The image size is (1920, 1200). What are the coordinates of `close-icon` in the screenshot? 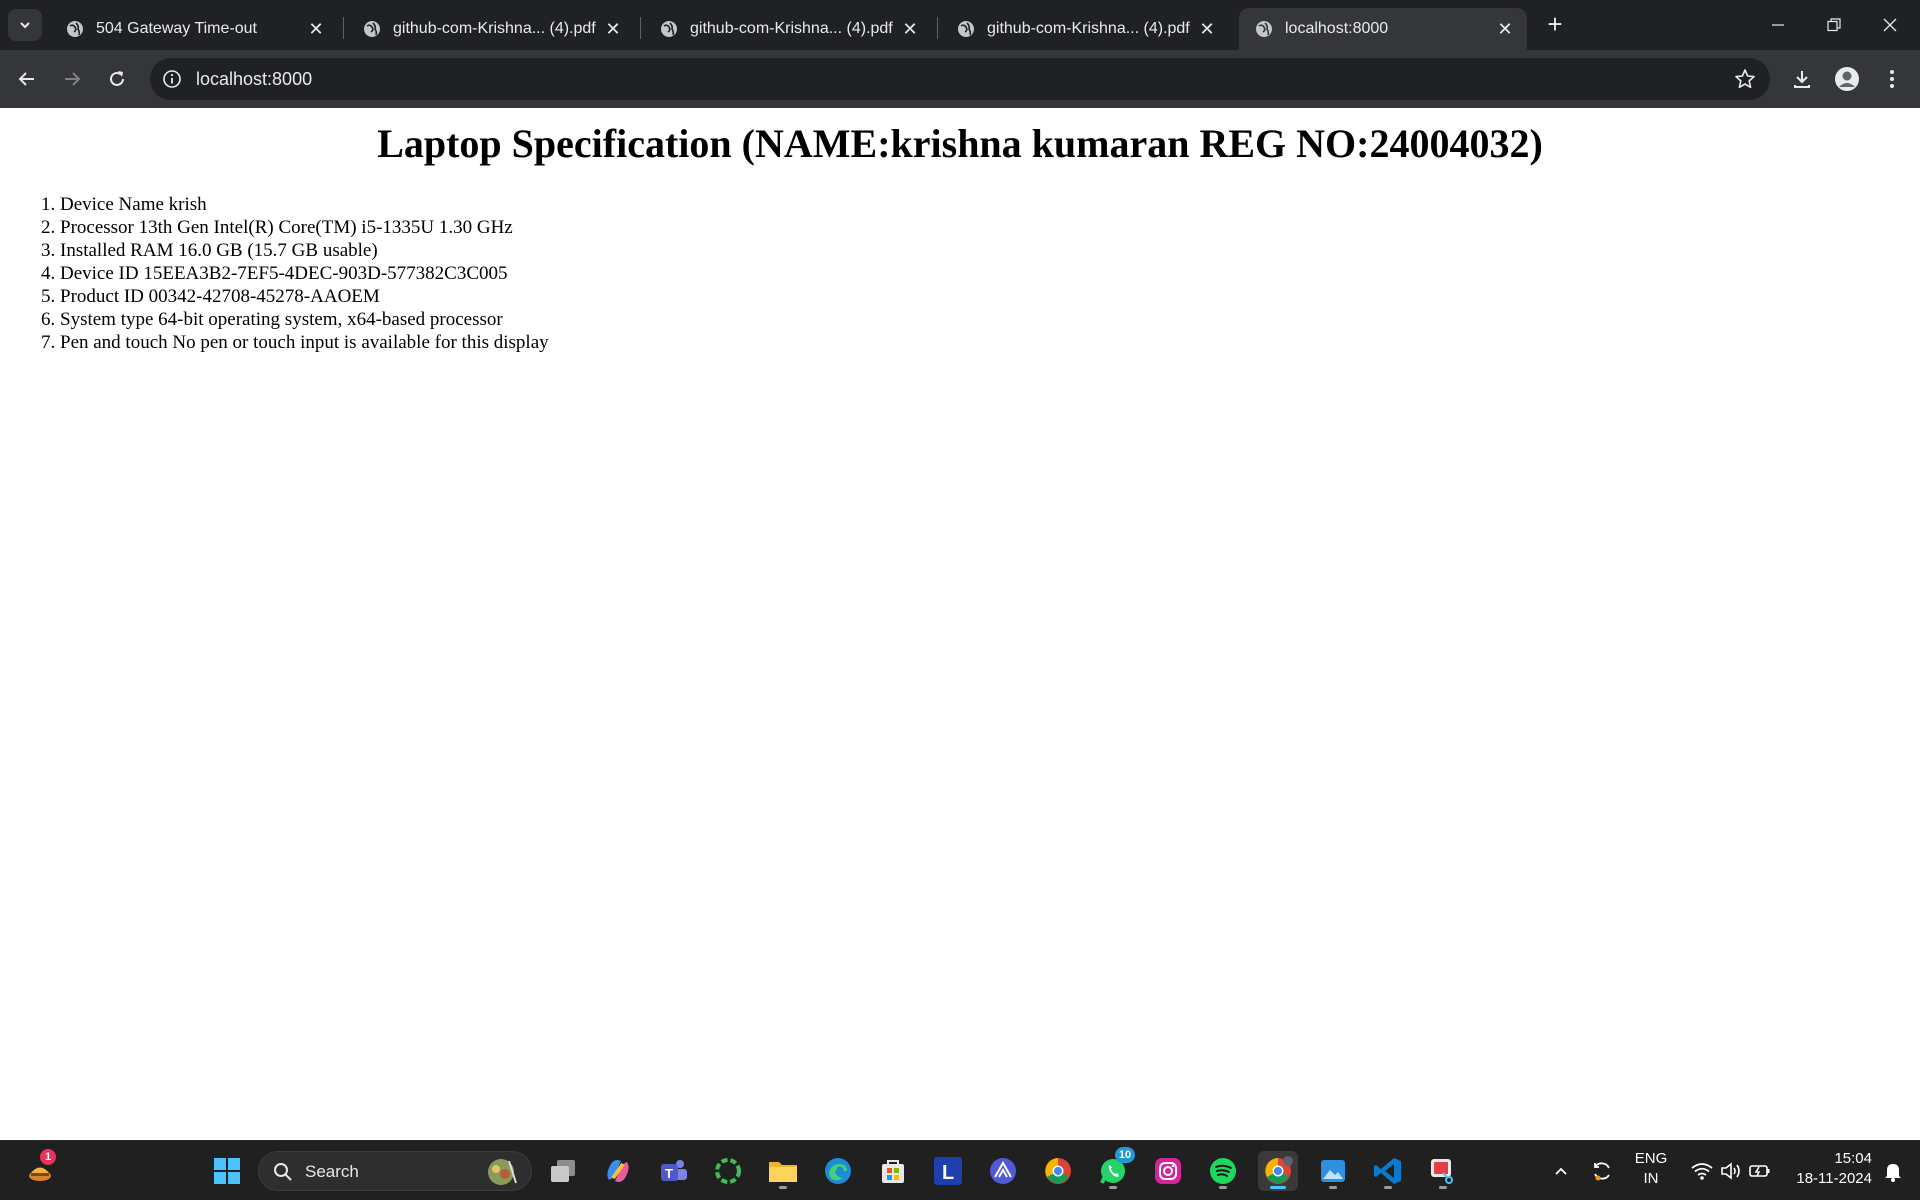 It's located at (1890, 25).